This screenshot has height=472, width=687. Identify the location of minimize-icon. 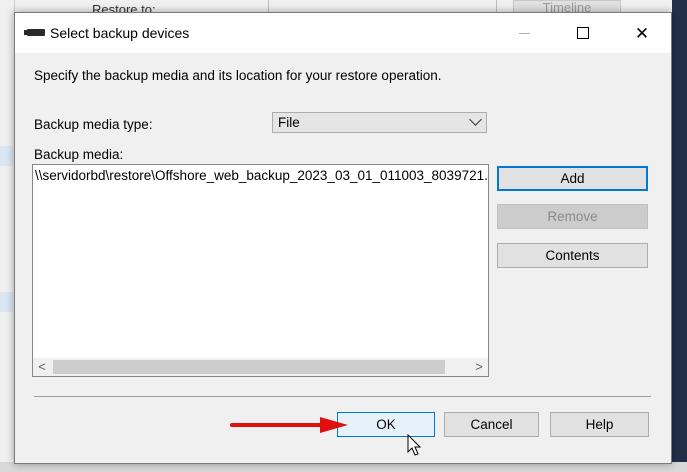
(524, 33).